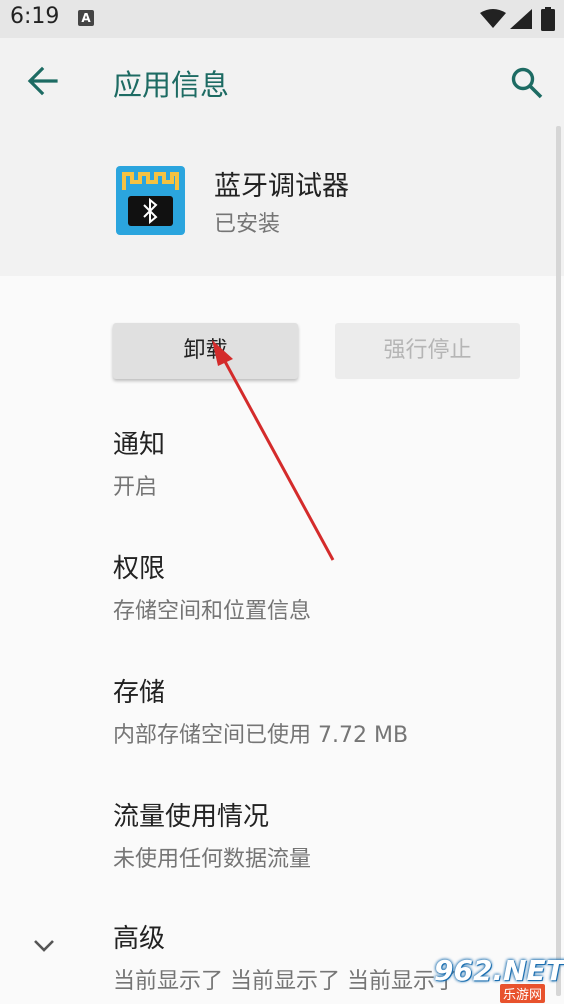  Describe the element at coordinates (260, 710) in the screenshot. I see `settings-item-storage: 存储 内部存储空间已使用 7.72 MB` at that location.